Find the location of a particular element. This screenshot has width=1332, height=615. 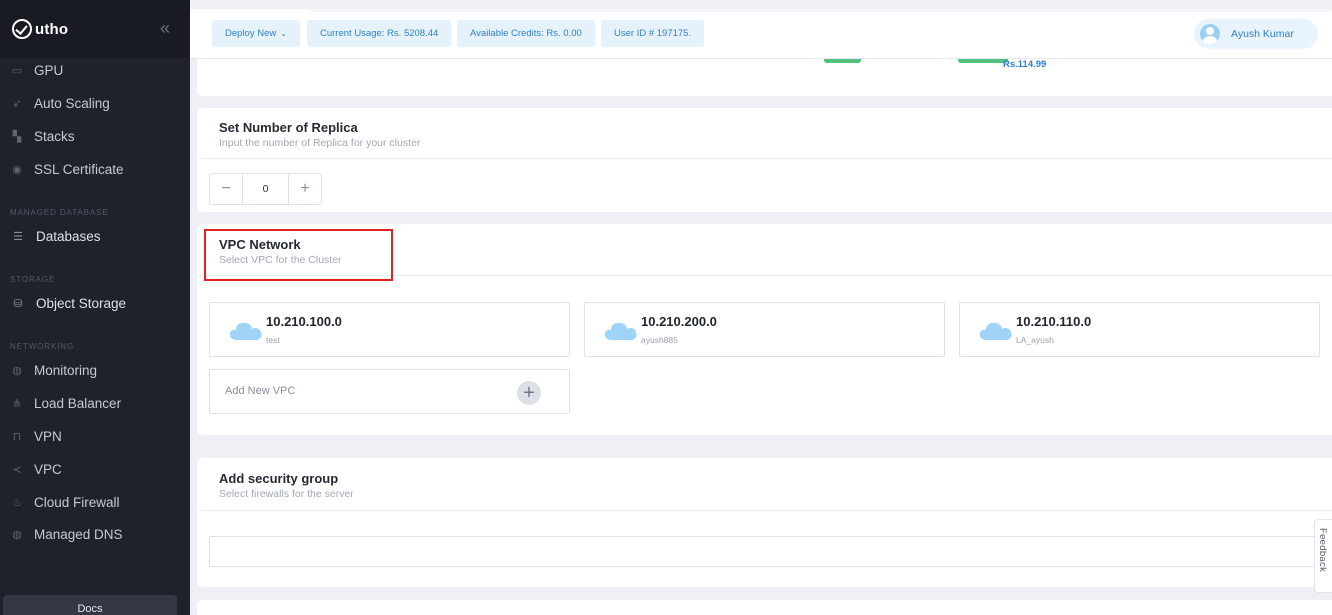

globe-icon: ◍ is located at coordinates (17, 370).